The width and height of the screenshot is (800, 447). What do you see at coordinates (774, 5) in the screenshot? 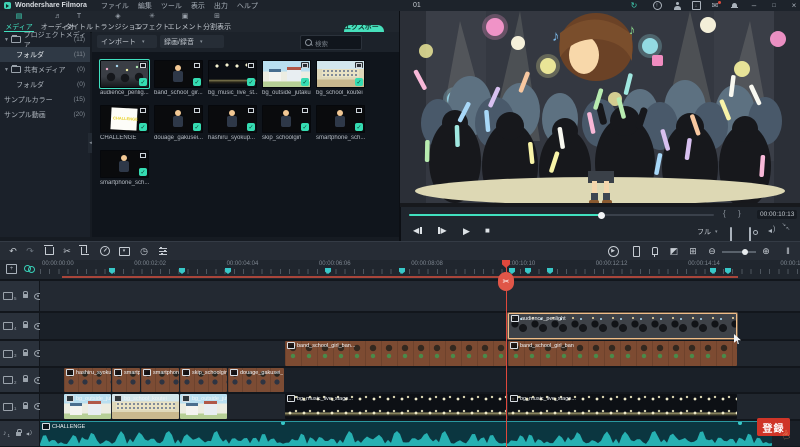
I see `maximize-button: □` at bounding box center [774, 5].